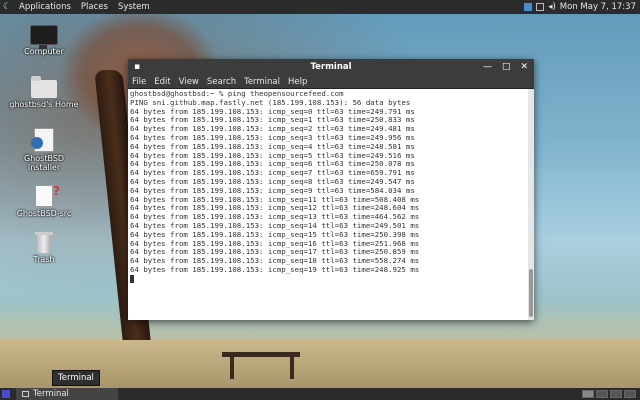 The height and width of the screenshot is (400, 640). I want to click on menu-edit: Edit, so click(162, 82).